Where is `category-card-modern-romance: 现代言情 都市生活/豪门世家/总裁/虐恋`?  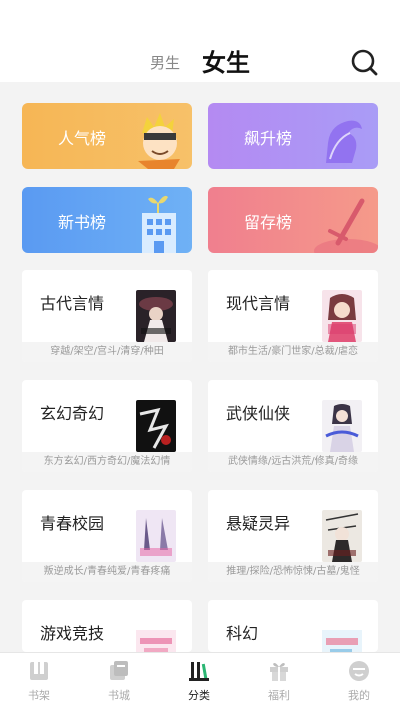
category-card-modern-romance: 现代言情 都市生活/豪门世家/总裁/虐恋 is located at coordinates (293, 316).